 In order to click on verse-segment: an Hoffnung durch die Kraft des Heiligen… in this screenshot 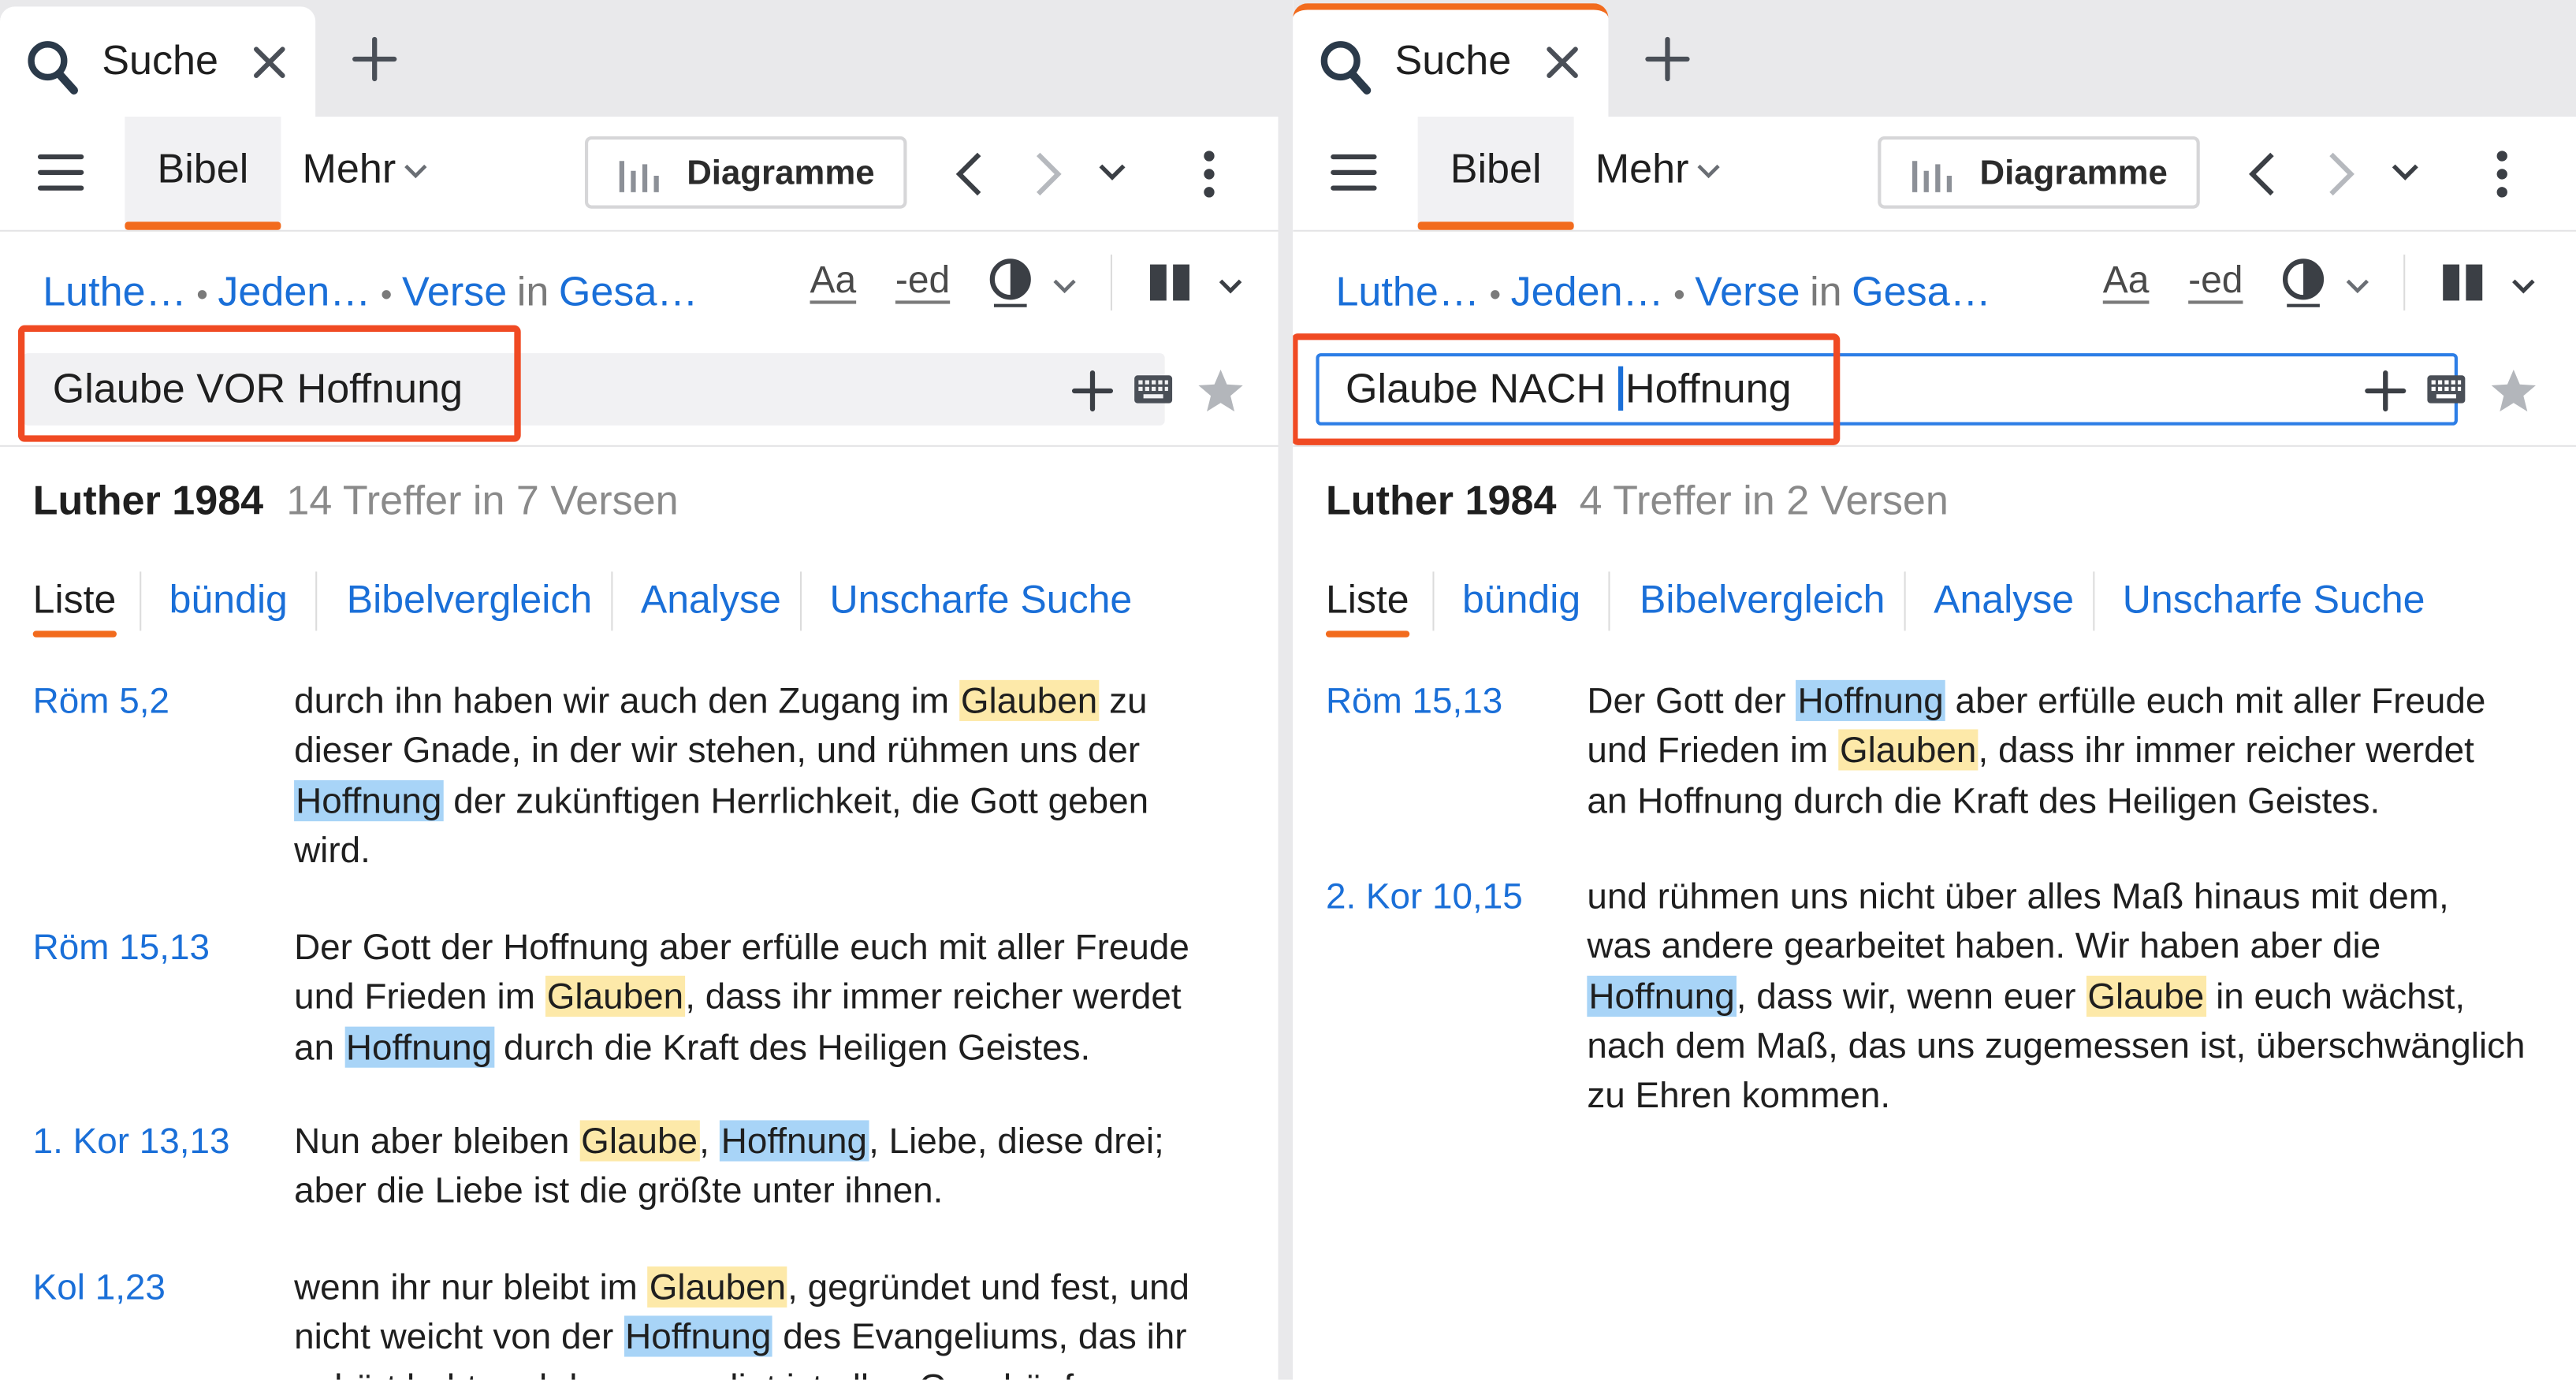, I will do `click(1984, 800)`.